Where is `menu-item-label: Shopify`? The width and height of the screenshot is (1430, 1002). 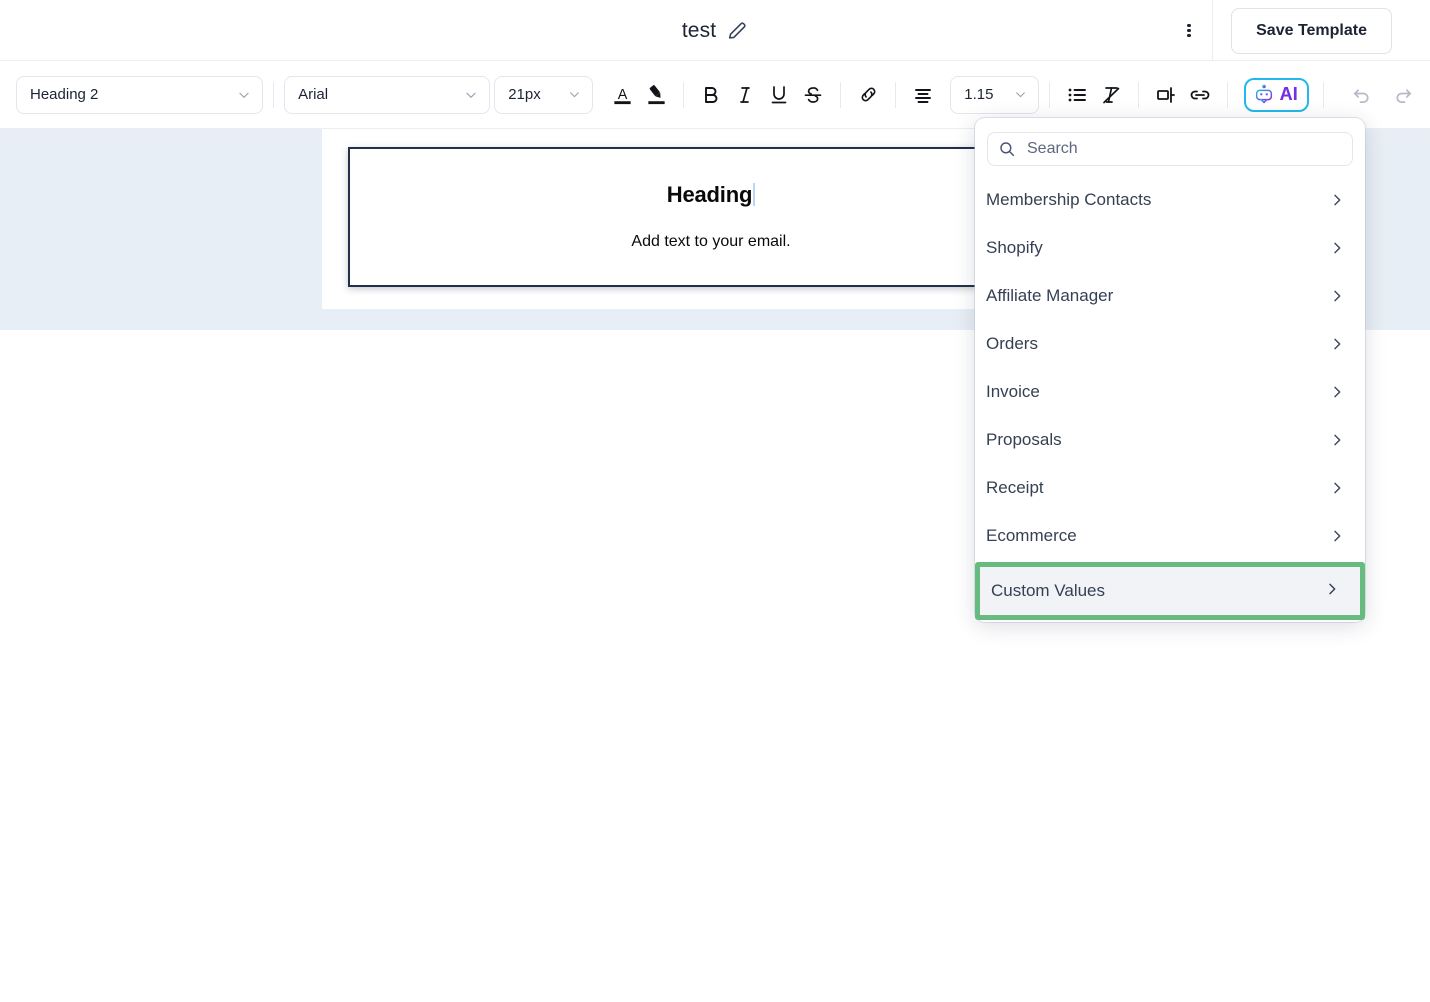 menu-item-label: Shopify is located at coordinates (1014, 247).